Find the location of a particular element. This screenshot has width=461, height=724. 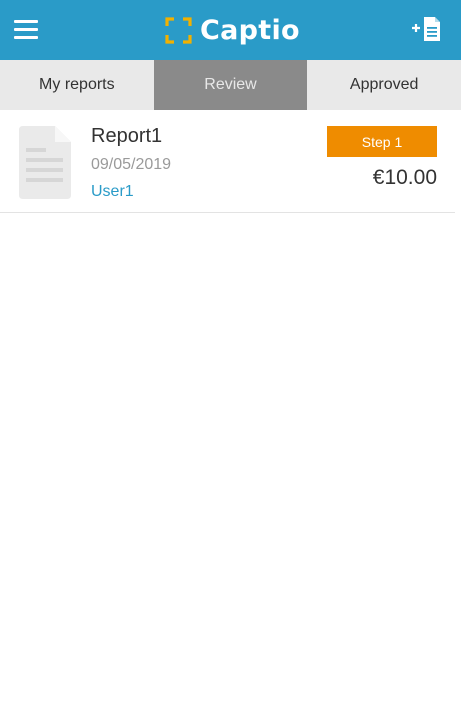

app-title: Captio is located at coordinates (250, 30).